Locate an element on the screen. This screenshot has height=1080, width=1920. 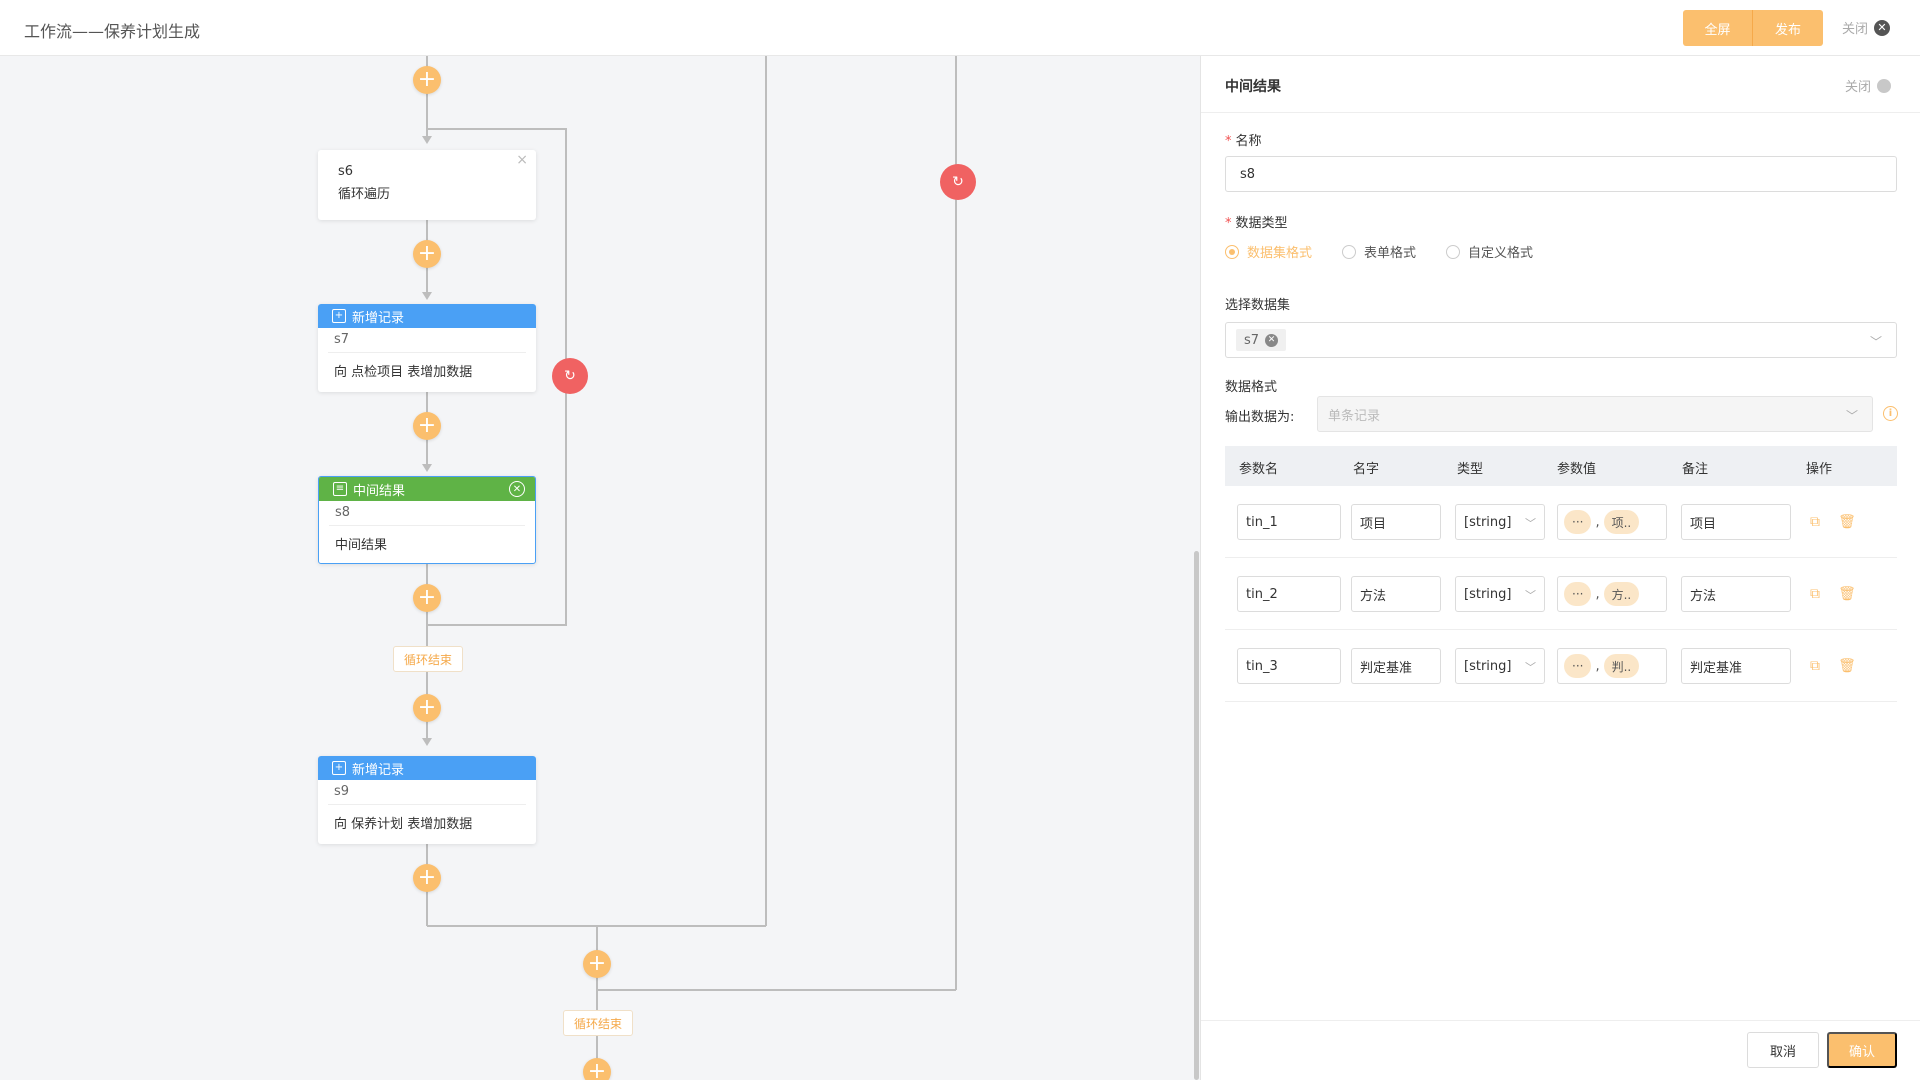
header-close-label: 关闭 is located at coordinates (1855, 29).